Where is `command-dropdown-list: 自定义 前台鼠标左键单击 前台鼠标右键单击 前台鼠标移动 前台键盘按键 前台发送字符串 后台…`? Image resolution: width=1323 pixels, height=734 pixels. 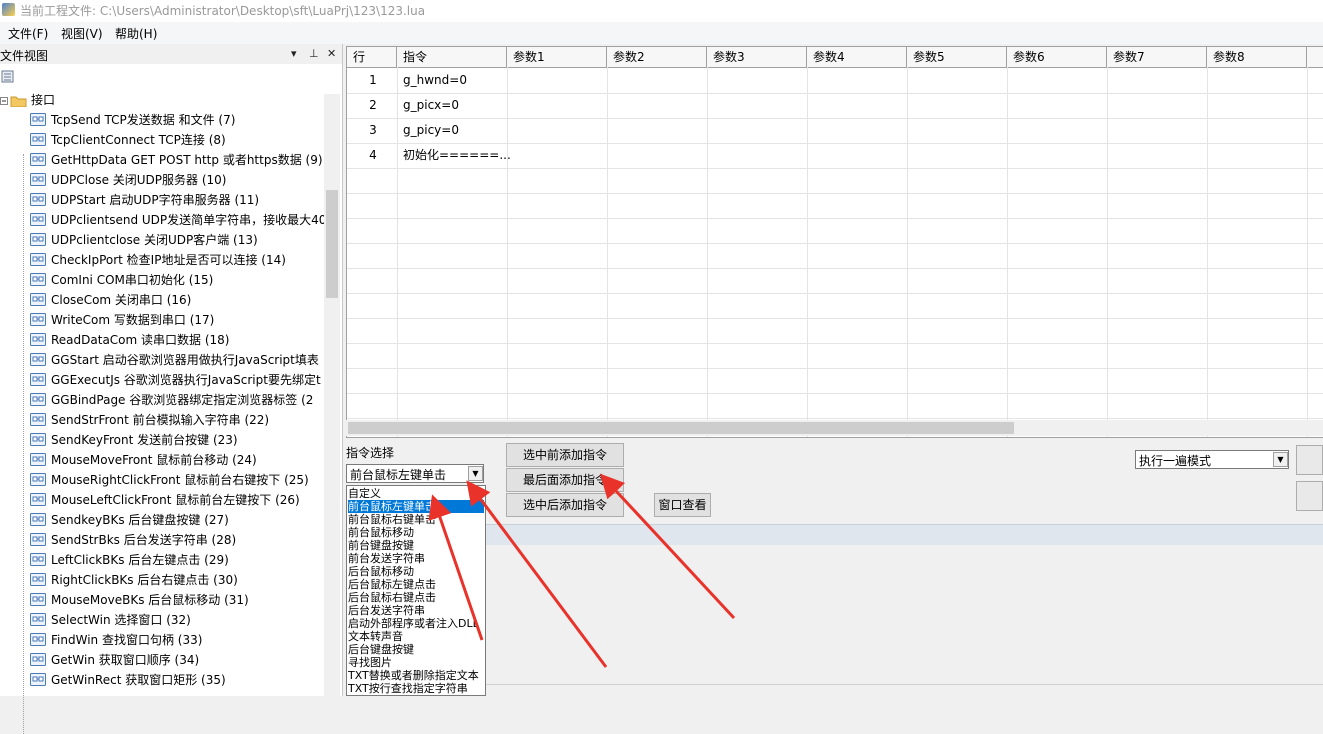 command-dropdown-list: 自定义 前台鼠标左键单击 前台鼠标右键单击 前台鼠标移动 前台键盘按键 前台发送字符串 后台… is located at coordinates (416, 590).